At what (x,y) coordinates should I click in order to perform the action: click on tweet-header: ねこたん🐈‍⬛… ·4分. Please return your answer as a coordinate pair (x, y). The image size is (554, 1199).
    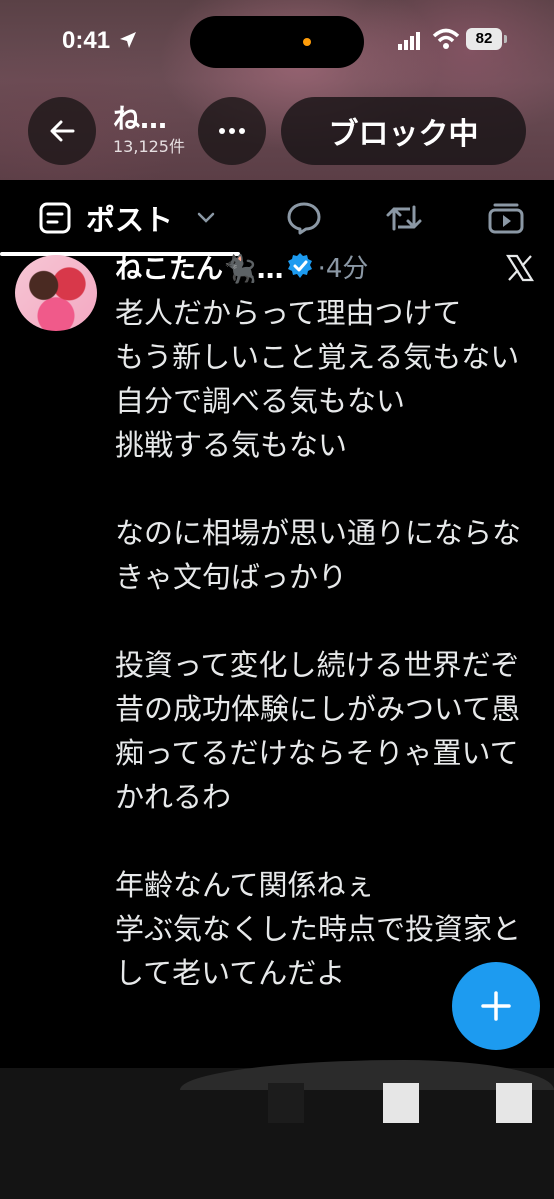
    Looking at the image, I should click on (242, 266).